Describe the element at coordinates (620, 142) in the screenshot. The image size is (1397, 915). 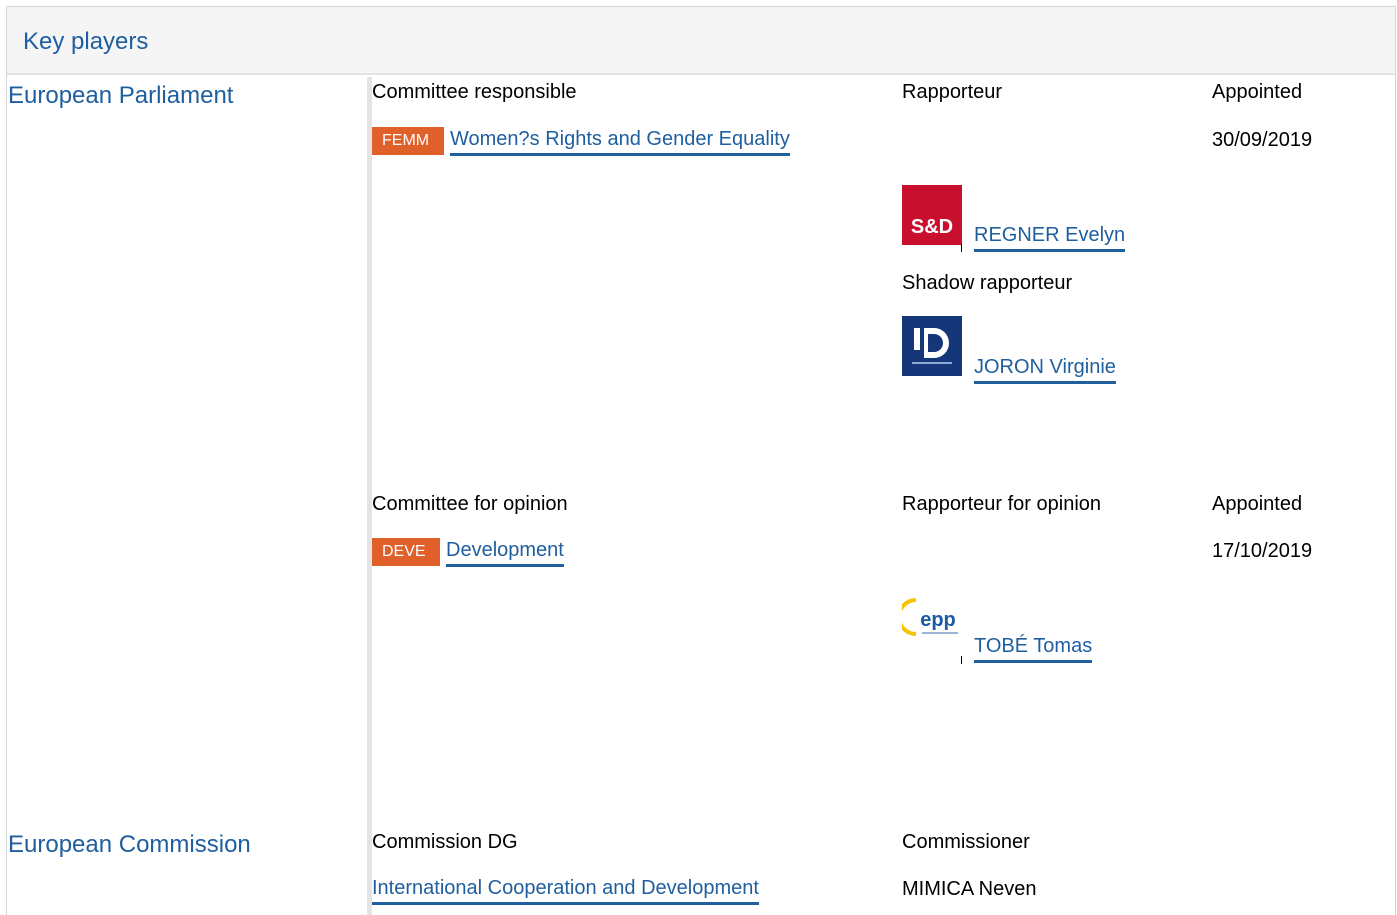
I see `committee-responsible-link: Women?s Rights and Gender Equality` at that location.